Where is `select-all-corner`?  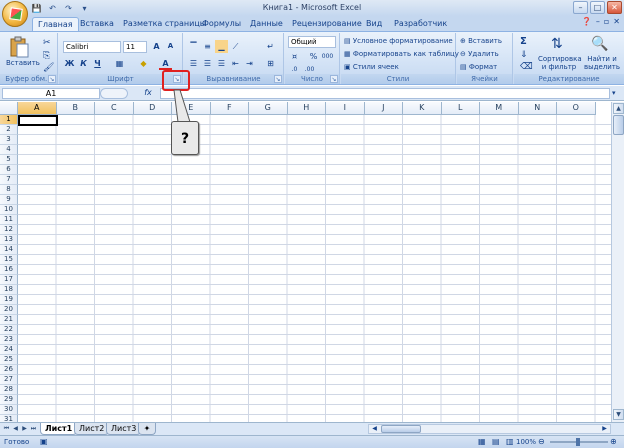 select-all-corner is located at coordinates (9, 108).